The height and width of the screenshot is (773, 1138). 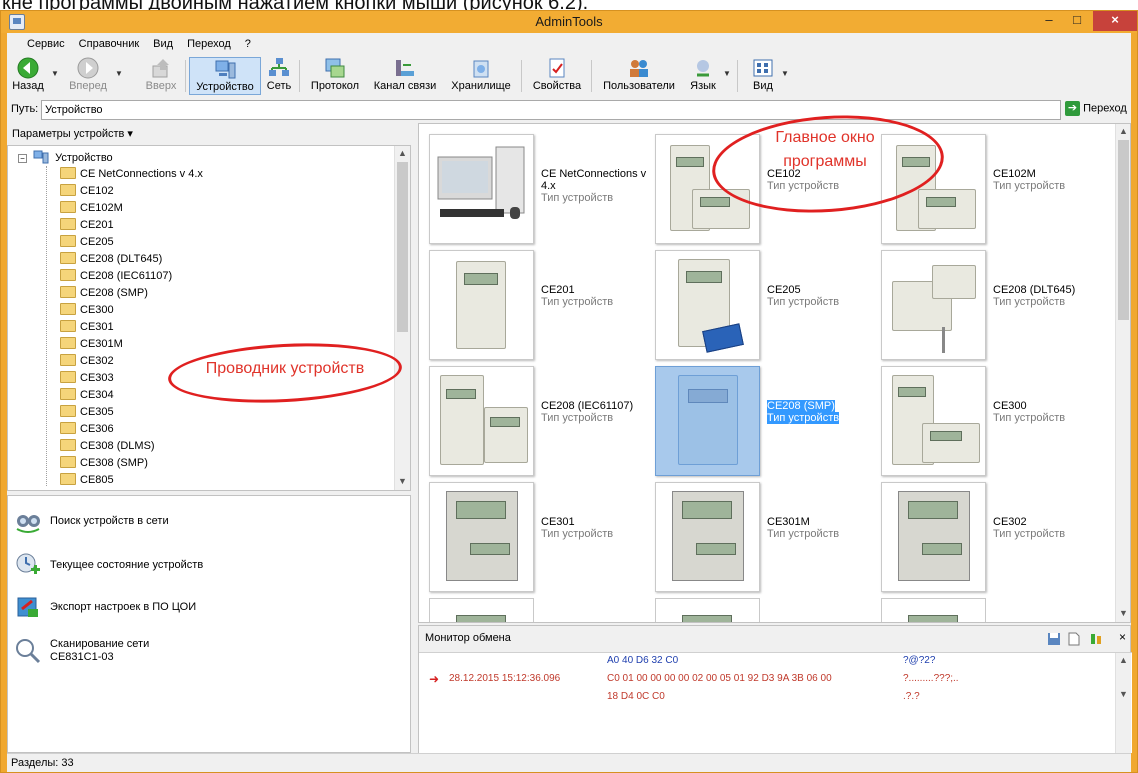 I want to click on network-devices-icon, so click(x=41, y=157).